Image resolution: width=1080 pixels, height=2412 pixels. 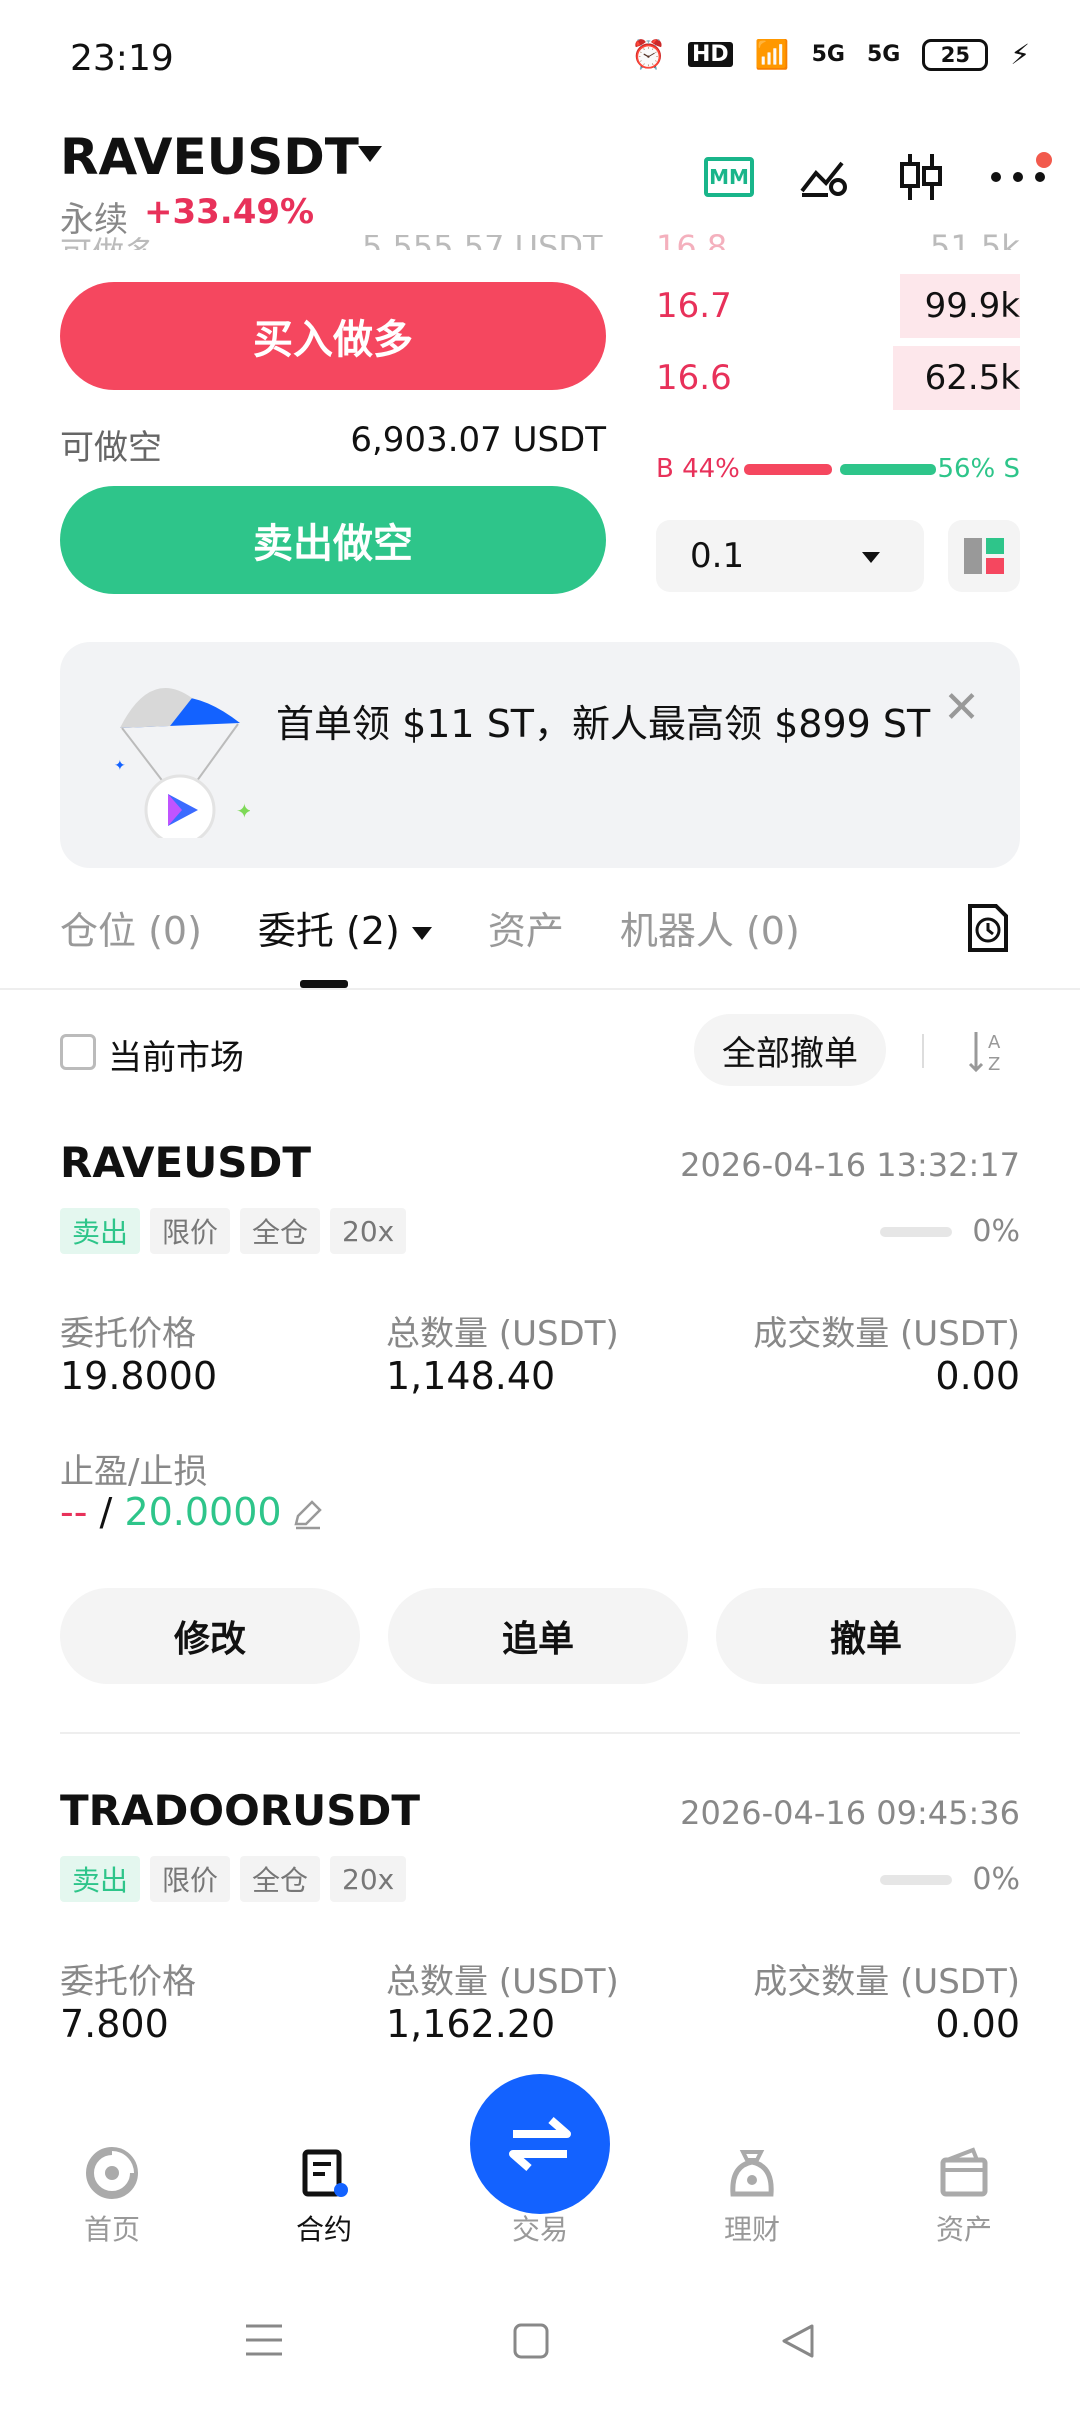 I want to click on order-time: 2026-04-16 13:32:17, so click(x=850, y=1165).